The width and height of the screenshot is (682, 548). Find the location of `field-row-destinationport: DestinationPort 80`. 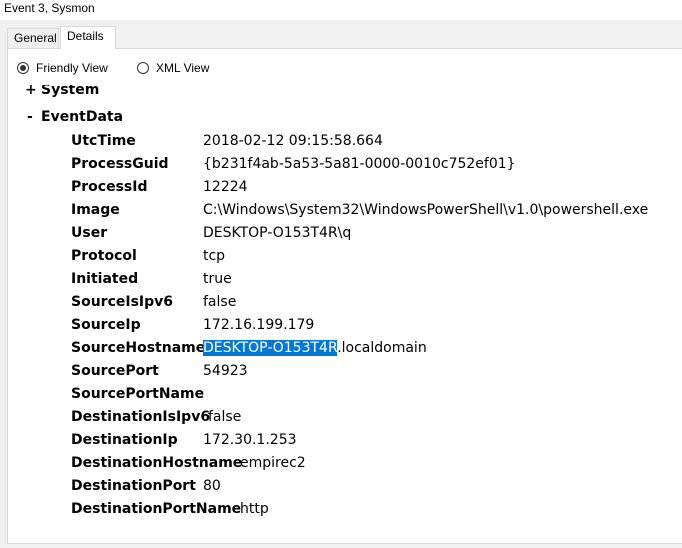

field-row-destinationport: DestinationPort 80 is located at coordinates (353, 486).